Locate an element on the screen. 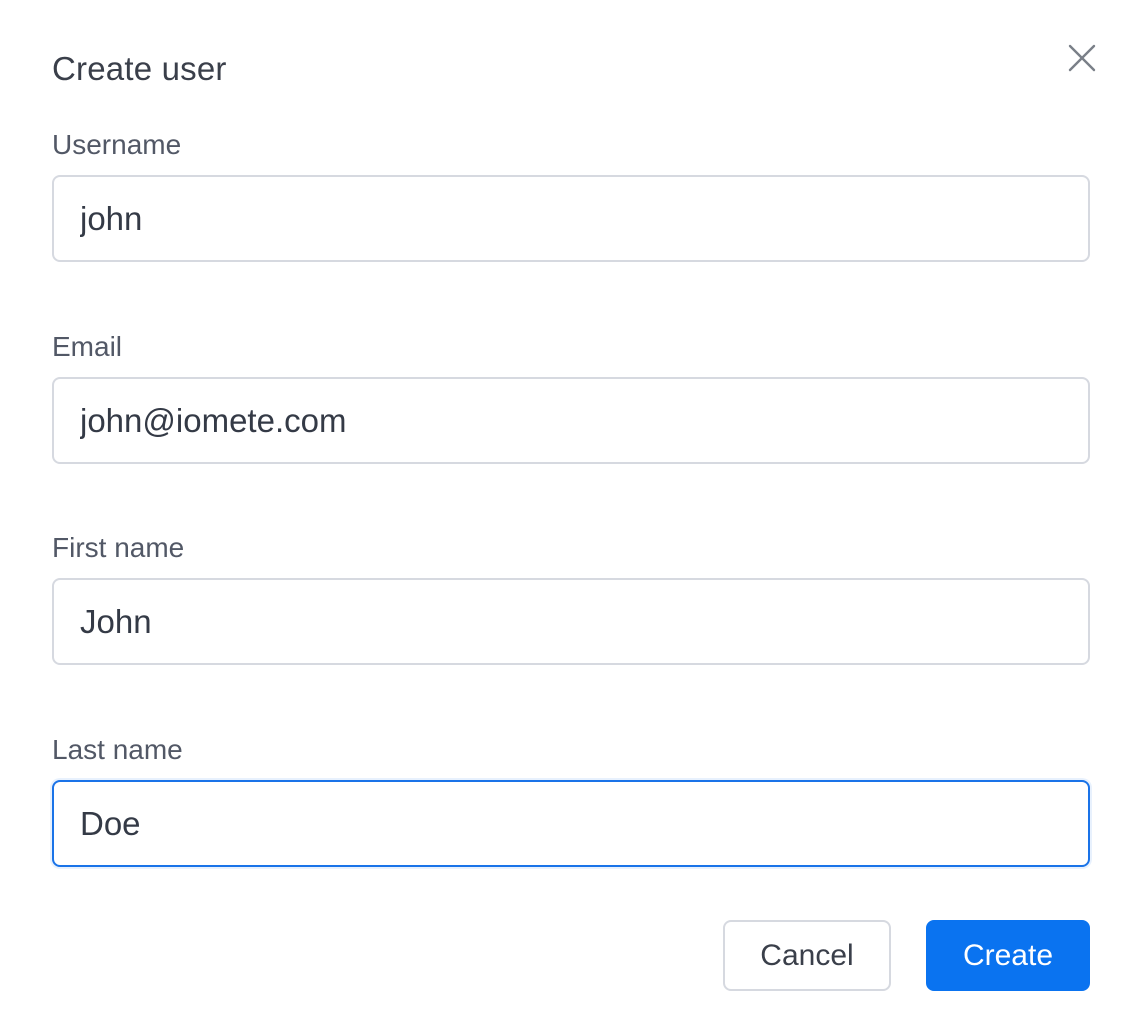 This screenshot has width=1142, height=1030. cancel-button: Cancel is located at coordinates (807, 955).